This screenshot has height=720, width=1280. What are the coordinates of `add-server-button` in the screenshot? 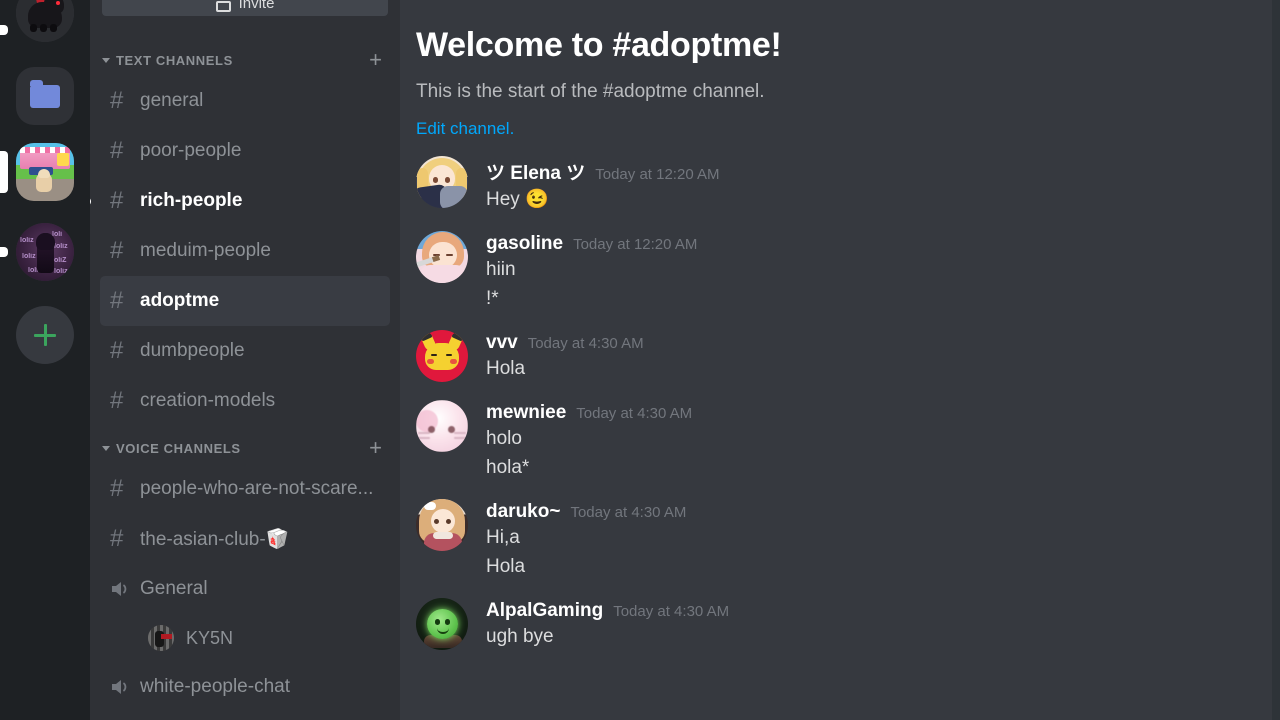 It's located at (45, 335).